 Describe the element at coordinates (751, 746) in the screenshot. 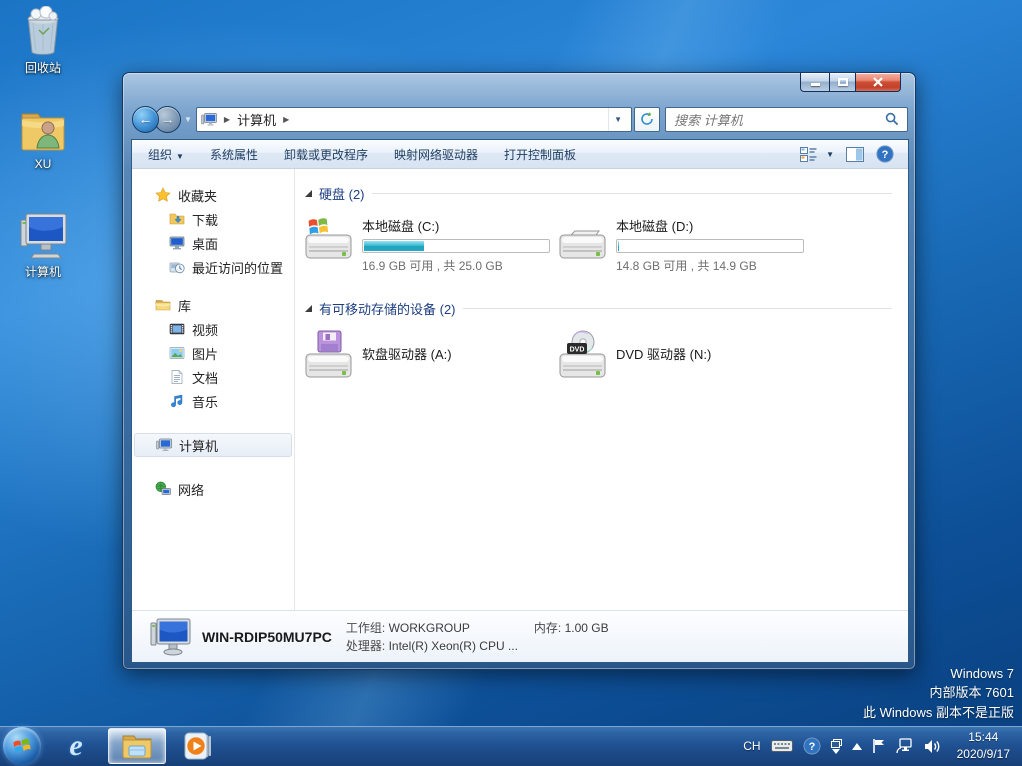

I see `input-language-indicator: CH` at that location.